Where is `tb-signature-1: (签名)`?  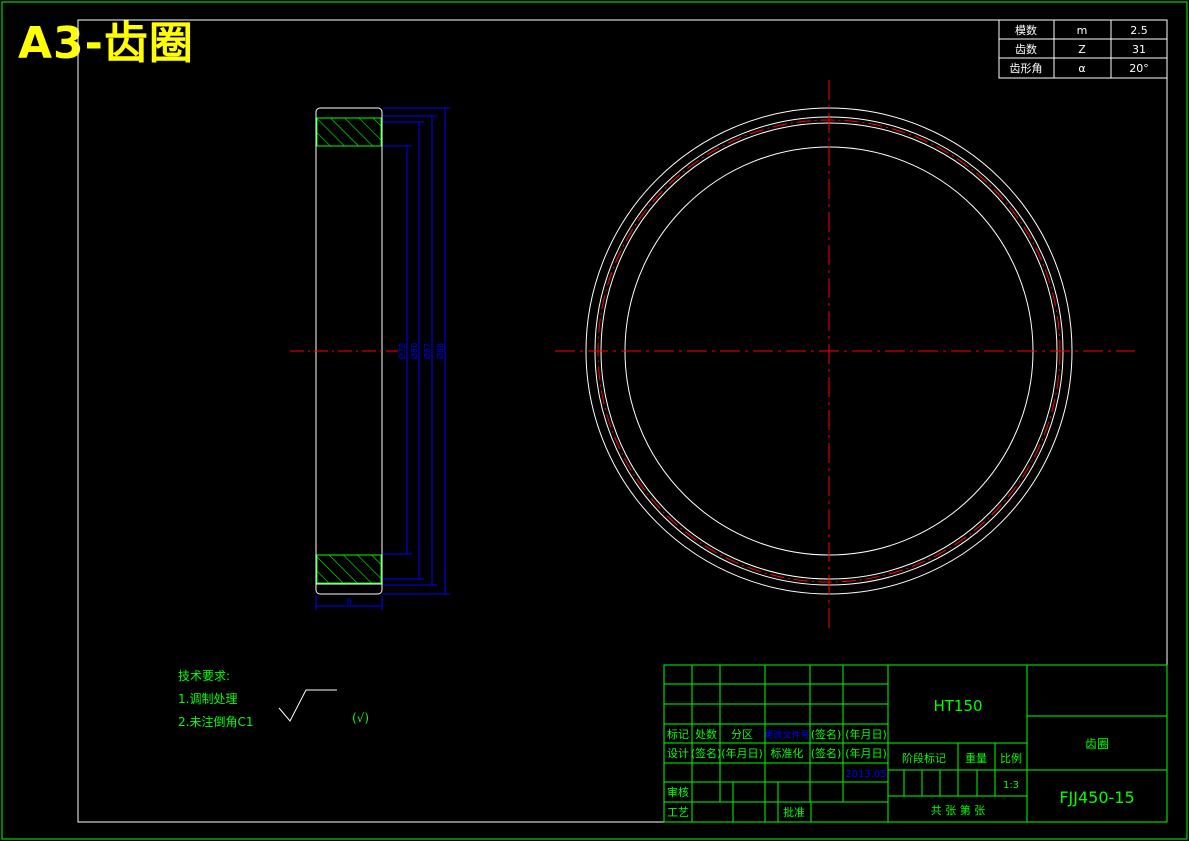
tb-signature-1: (签名) is located at coordinates (826, 734).